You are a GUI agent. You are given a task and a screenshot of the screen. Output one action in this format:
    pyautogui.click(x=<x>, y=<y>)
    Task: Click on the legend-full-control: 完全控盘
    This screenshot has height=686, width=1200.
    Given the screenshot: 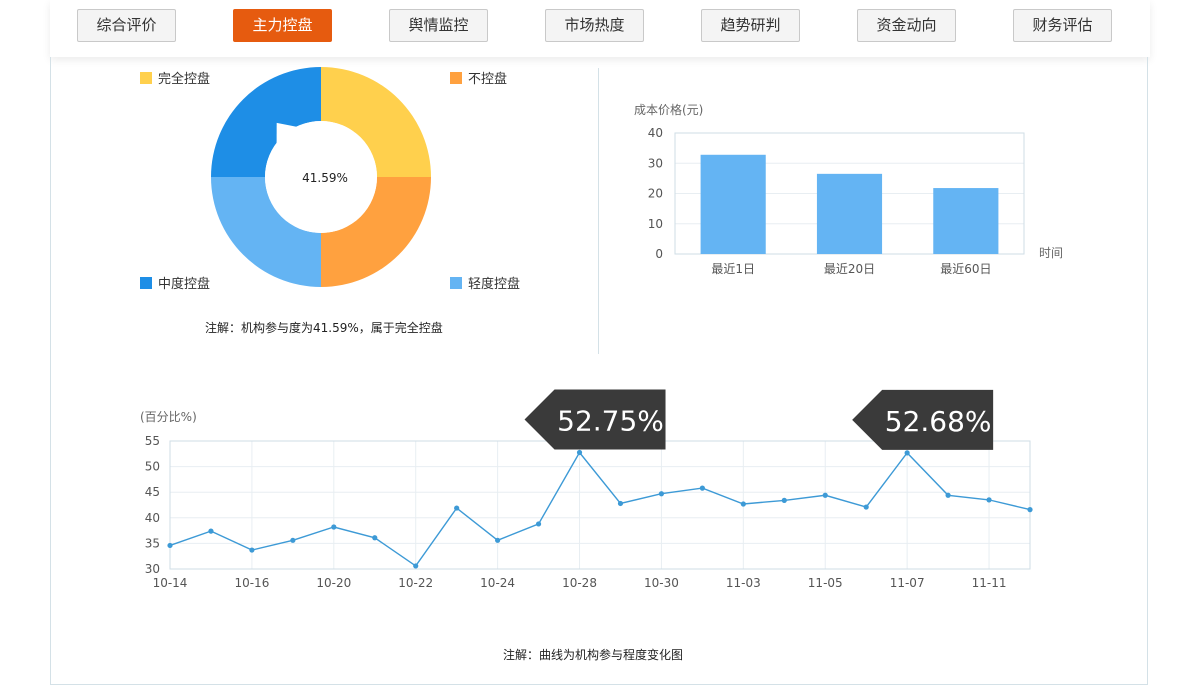 What is the action you would take?
    pyautogui.click(x=175, y=77)
    